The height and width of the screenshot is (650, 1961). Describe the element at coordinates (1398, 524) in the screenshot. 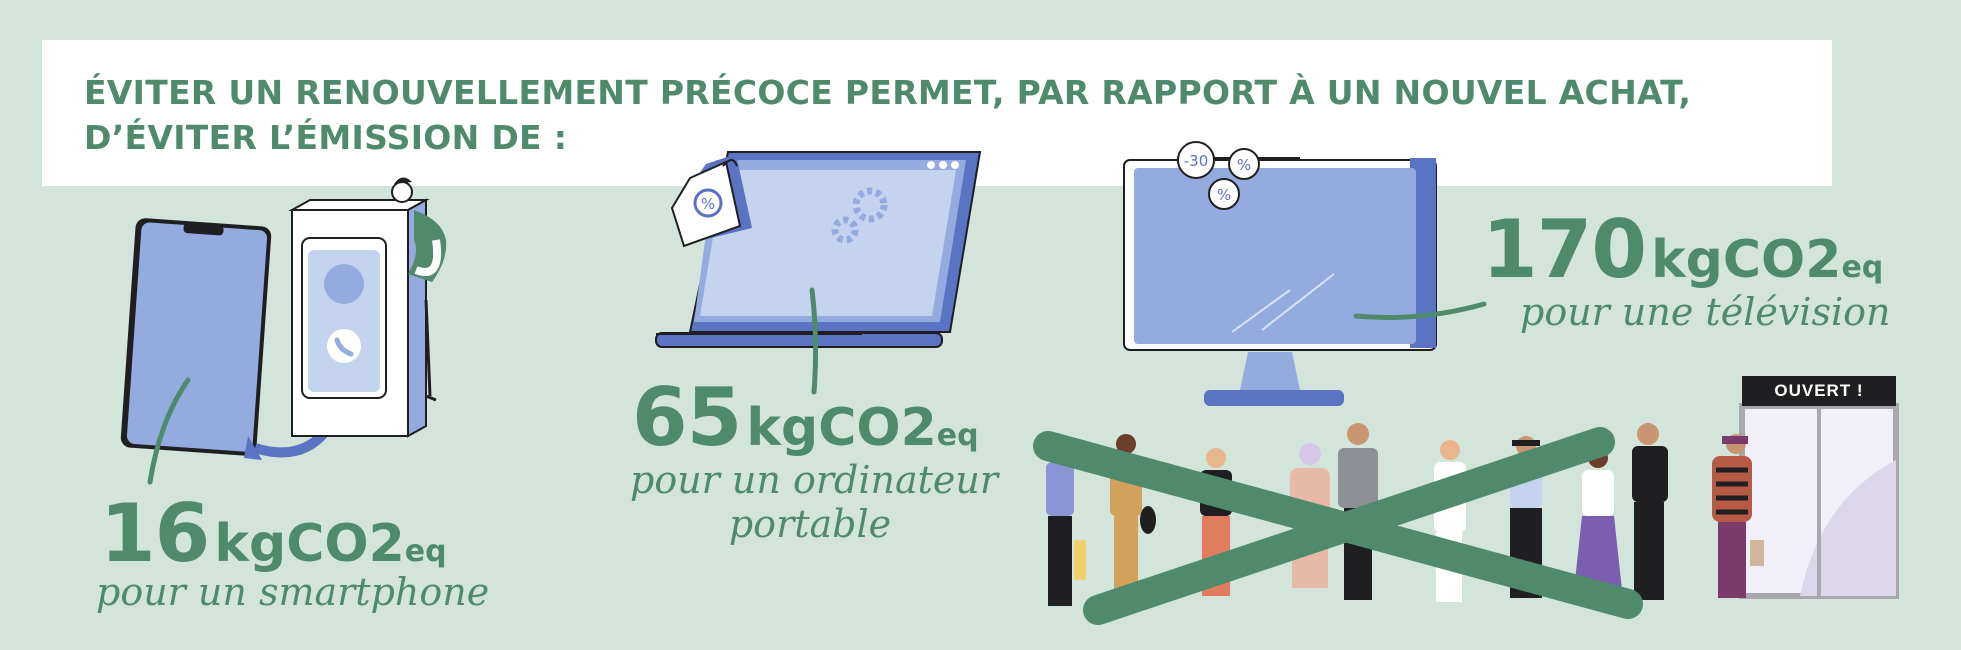

I see `shopping-crowd-illustration` at that location.